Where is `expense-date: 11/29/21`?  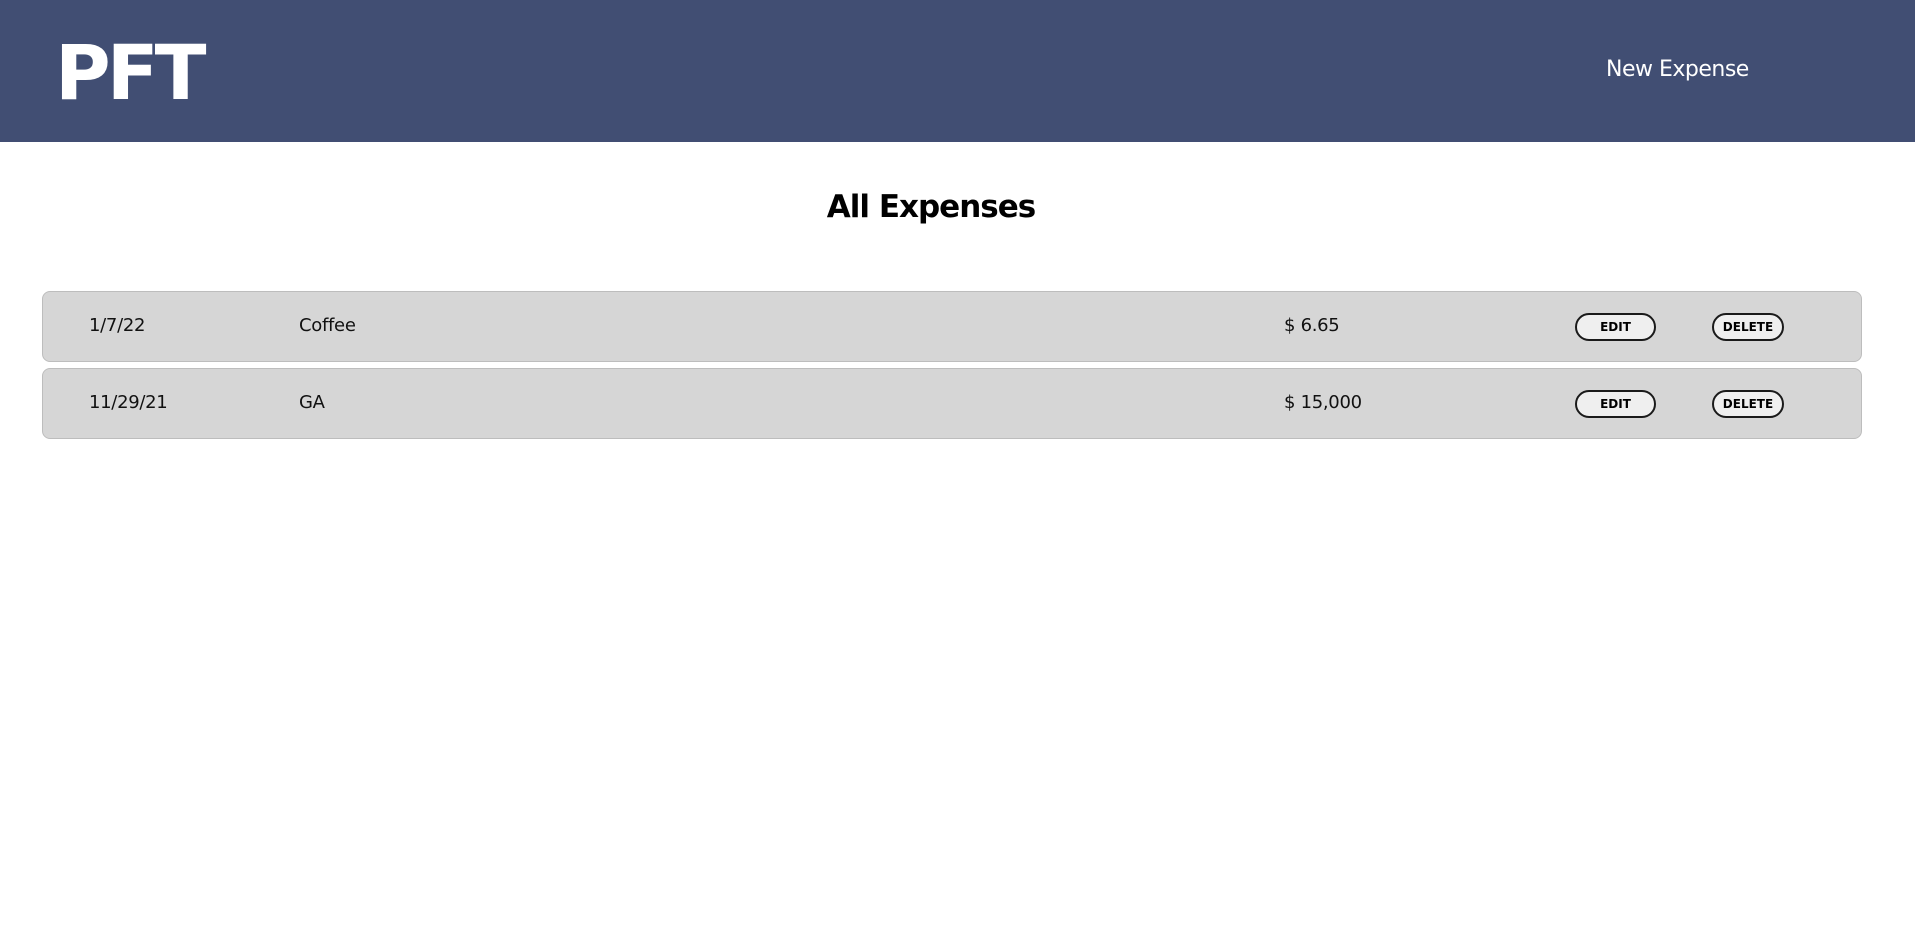
expense-date: 11/29/21 is located at coordinates (128, 402).